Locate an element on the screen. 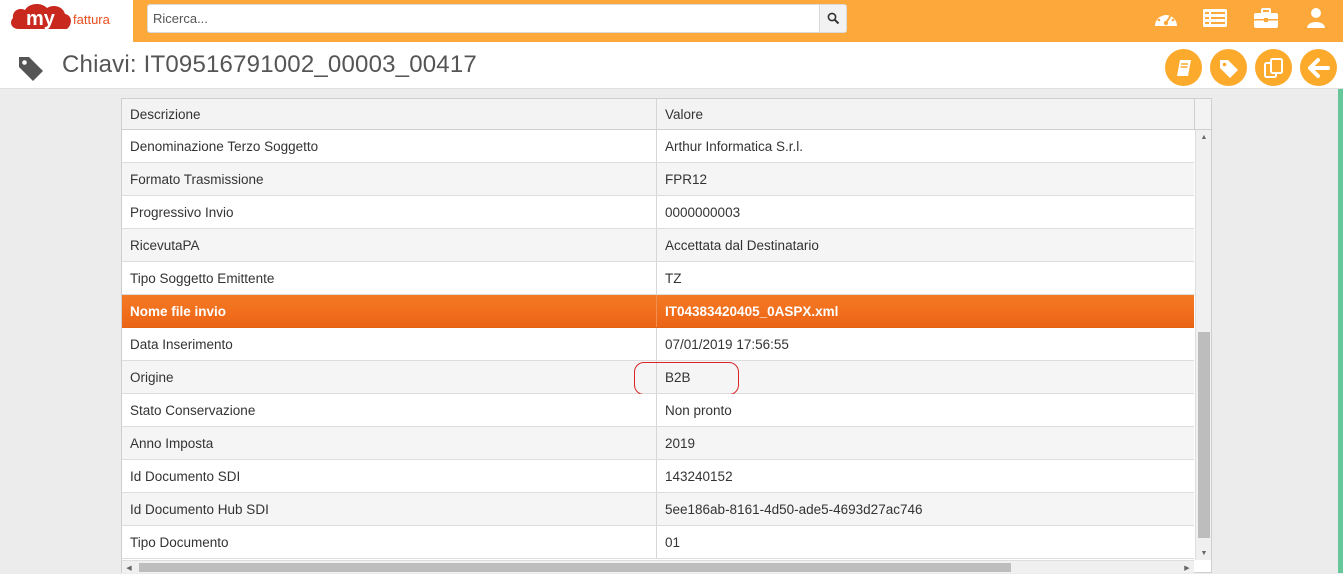 The height and width of the screenshot is (574, 1343). table-row: Data Inserimento 07/01/2019 17:56:55 is located at coordinates (658, 344).